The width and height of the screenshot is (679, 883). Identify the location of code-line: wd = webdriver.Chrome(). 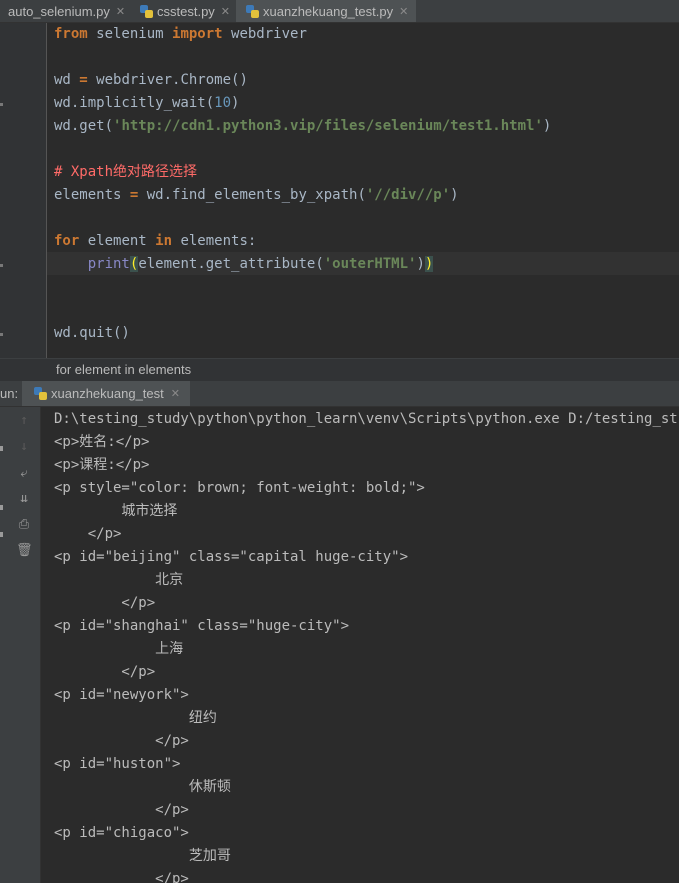
(151, 80).